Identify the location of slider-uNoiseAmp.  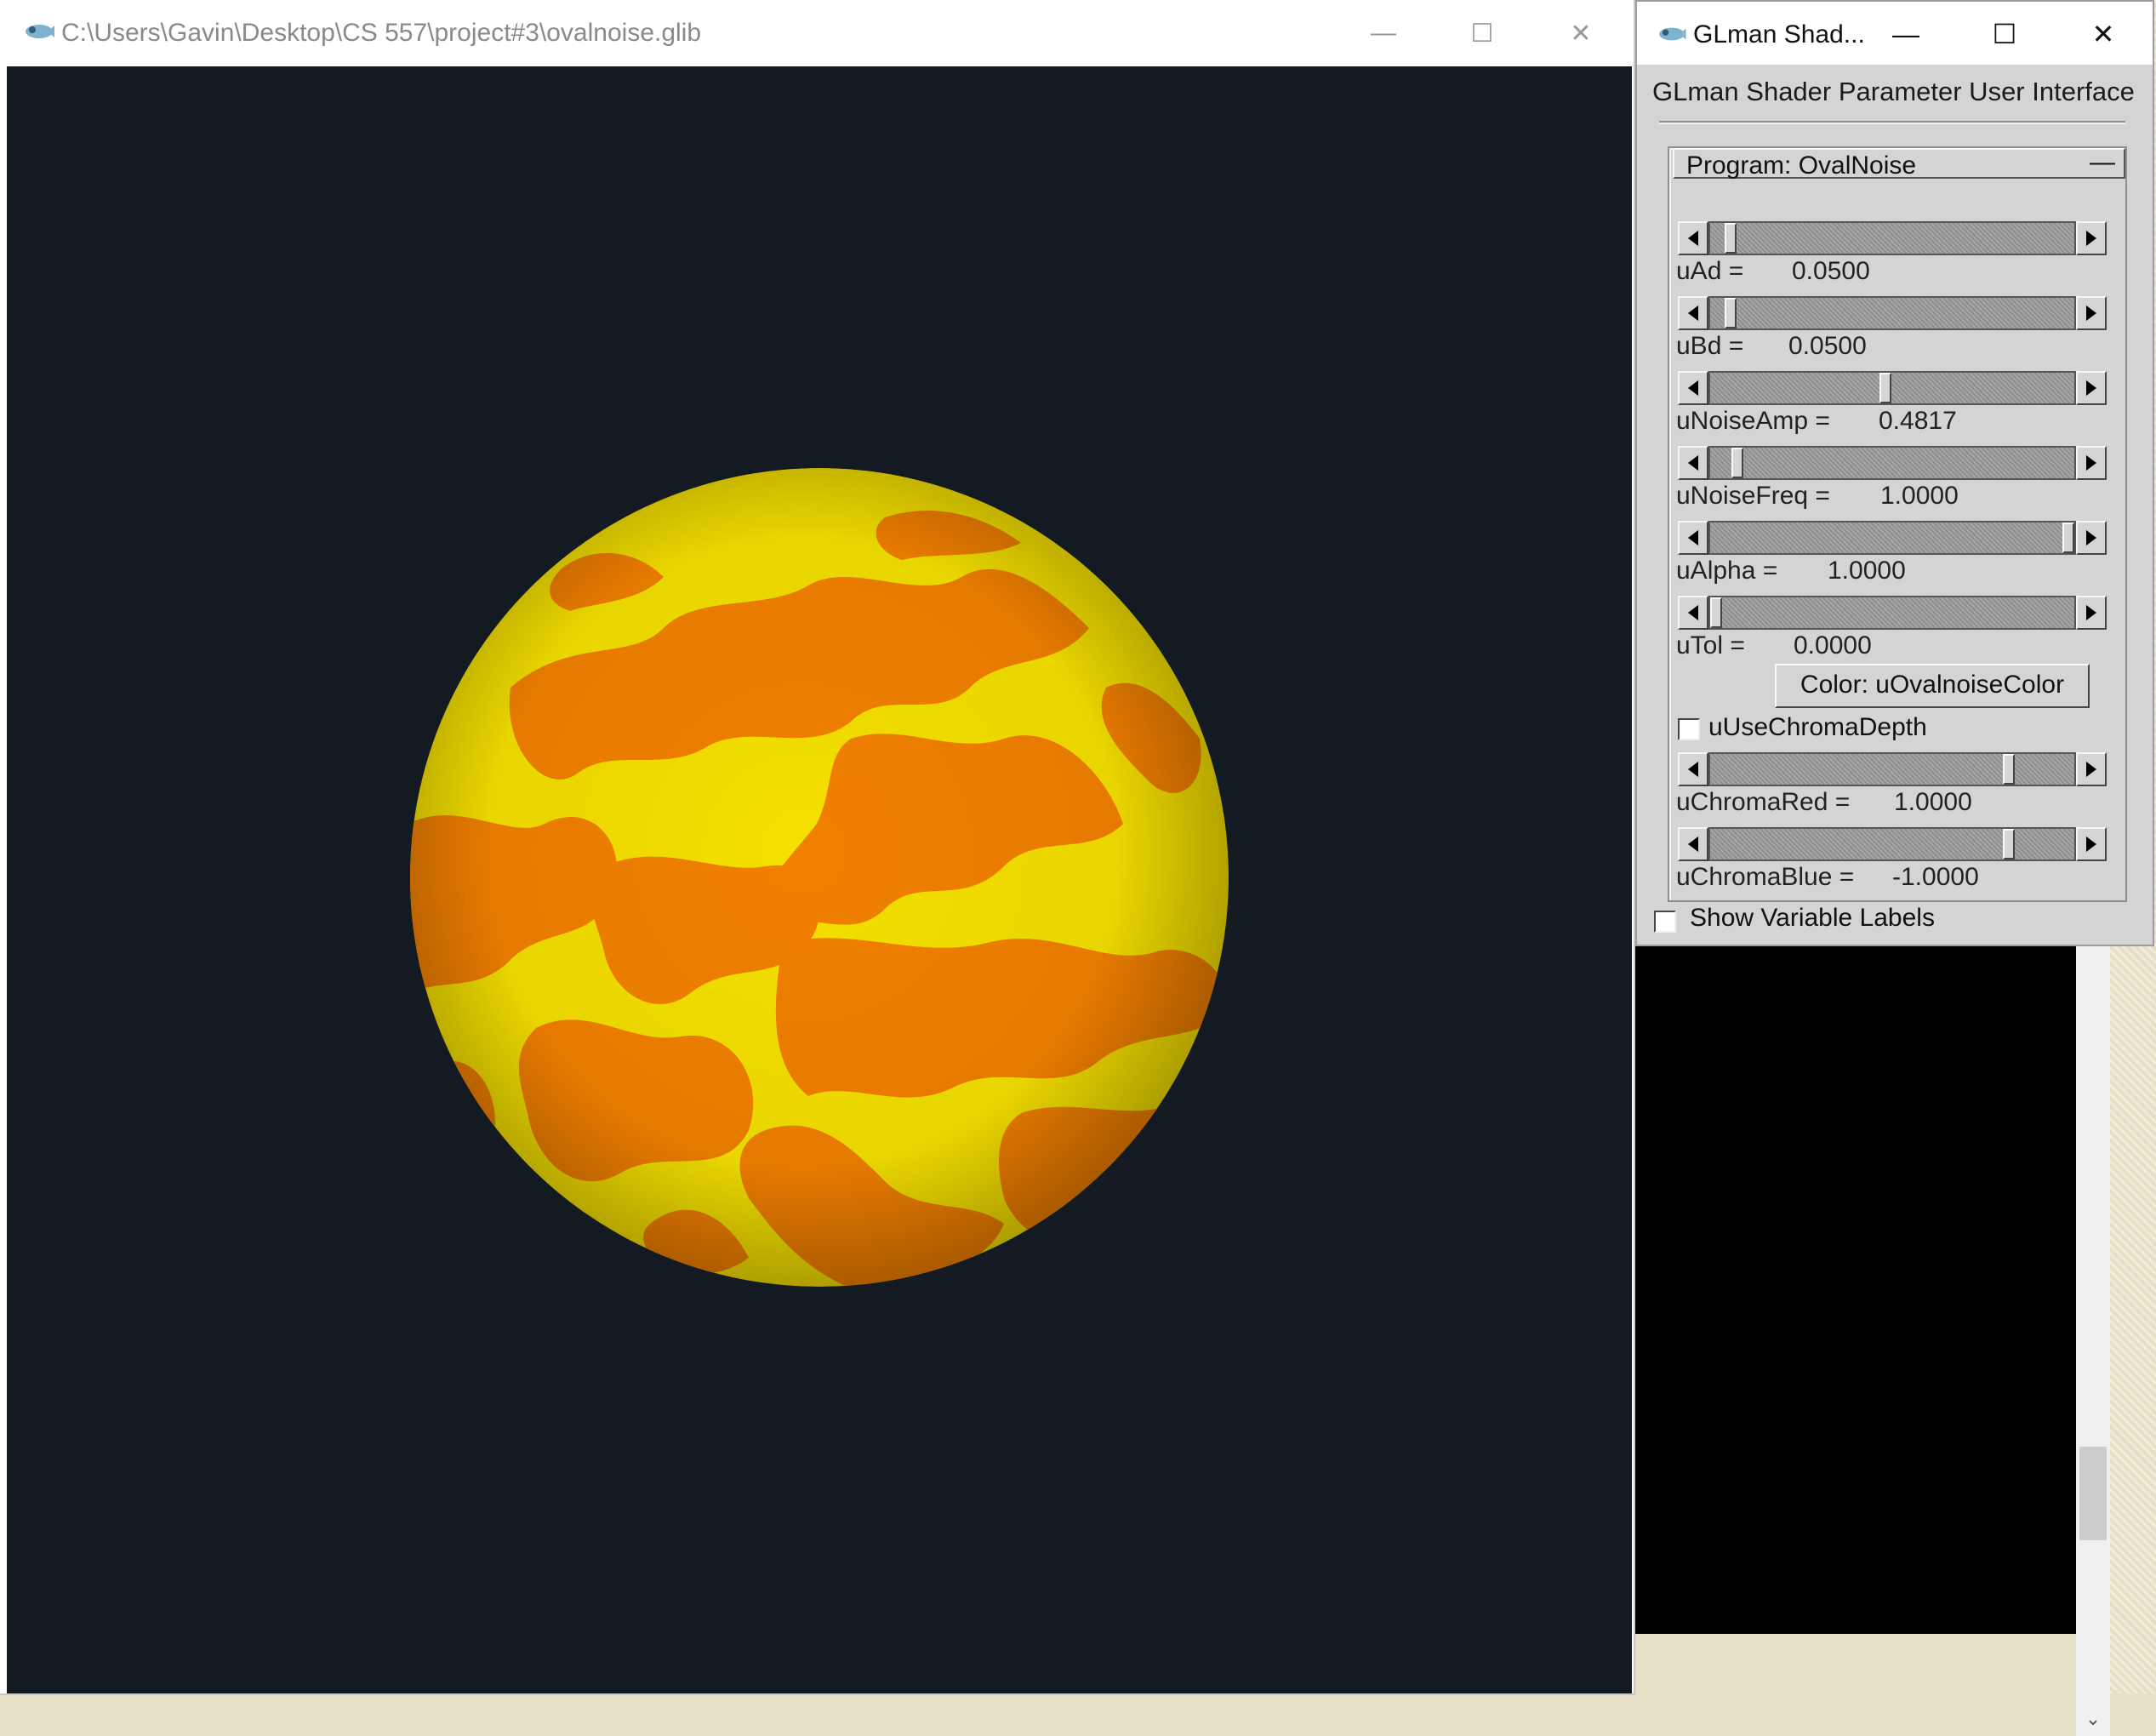
(1892, 388).